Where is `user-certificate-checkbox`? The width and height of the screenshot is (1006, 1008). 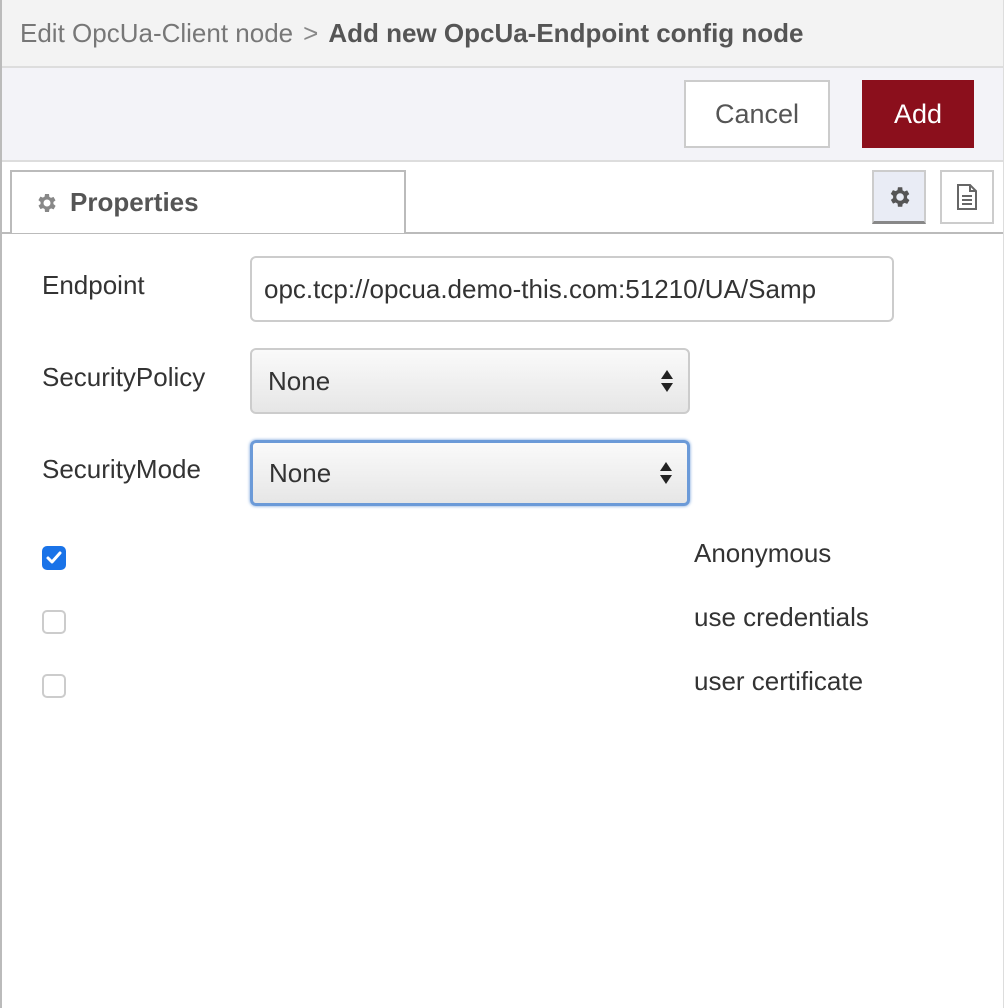
user-certificate-checkbox is located at coordinates (54, 686).